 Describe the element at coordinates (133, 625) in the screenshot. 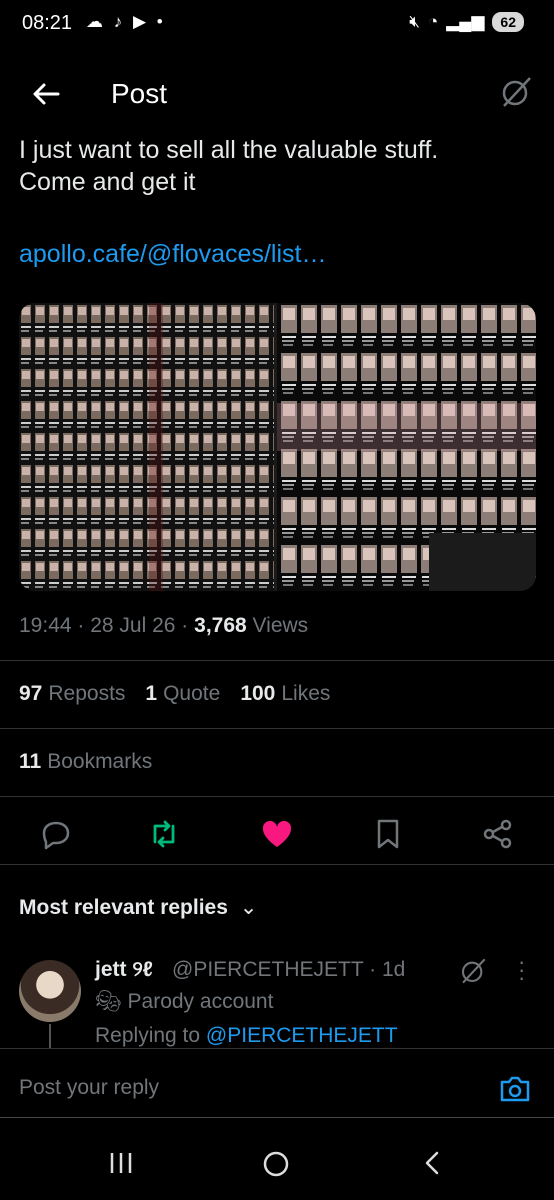

I see `tweet-date: 28 Jul 26` at that location.